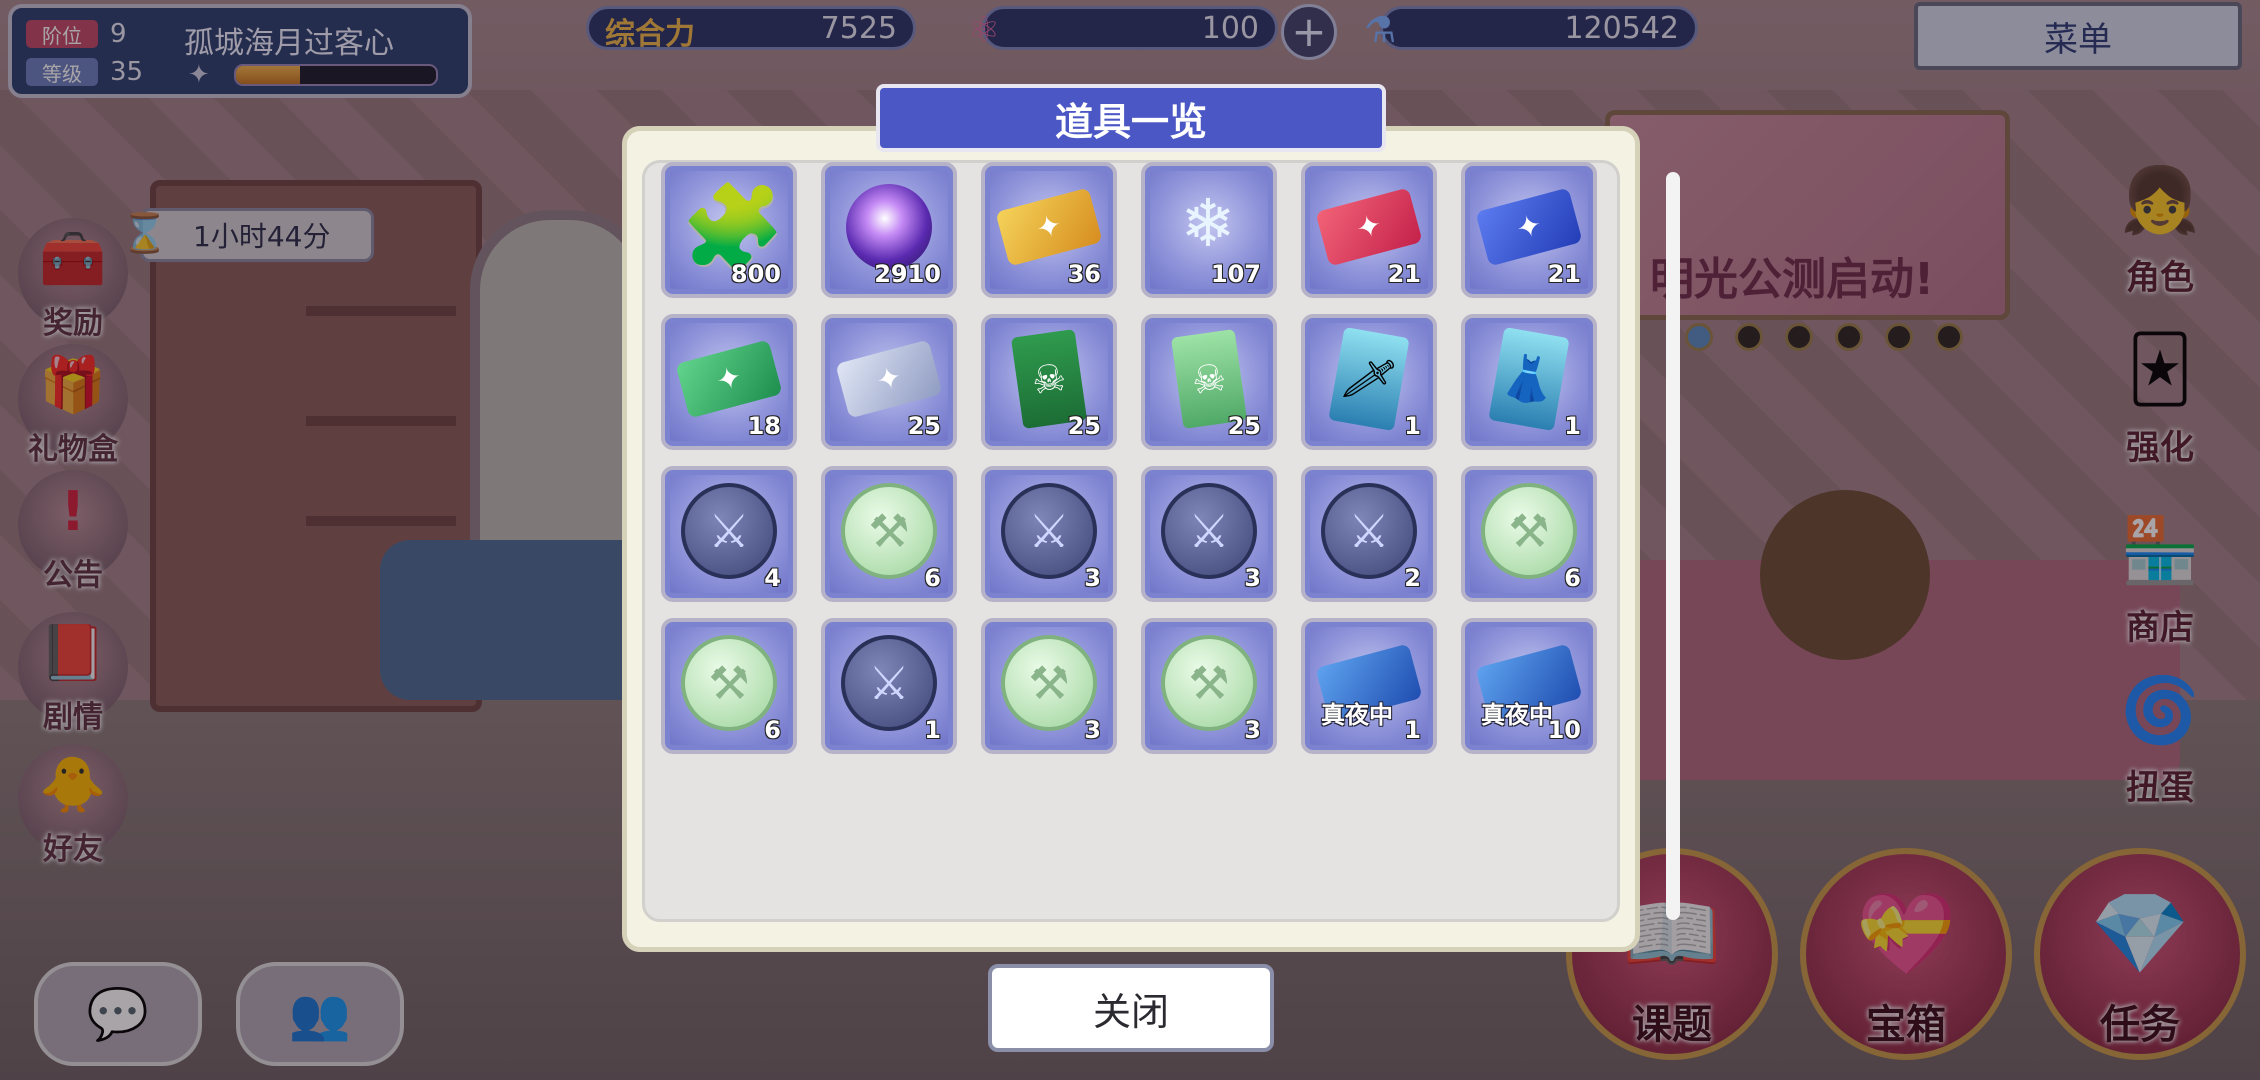  I want to click on green-ticket-icon: ✦, so click(729, 379).